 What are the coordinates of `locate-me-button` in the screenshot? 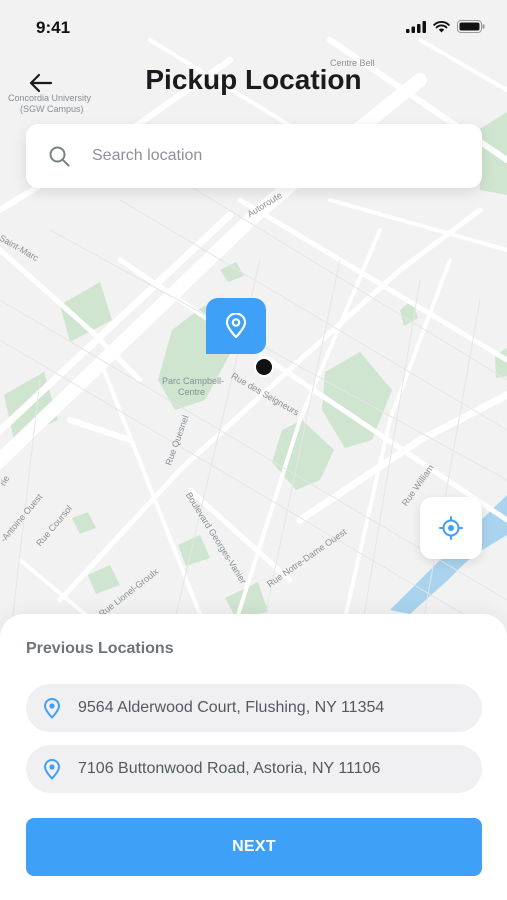 It's located at (451, 528).